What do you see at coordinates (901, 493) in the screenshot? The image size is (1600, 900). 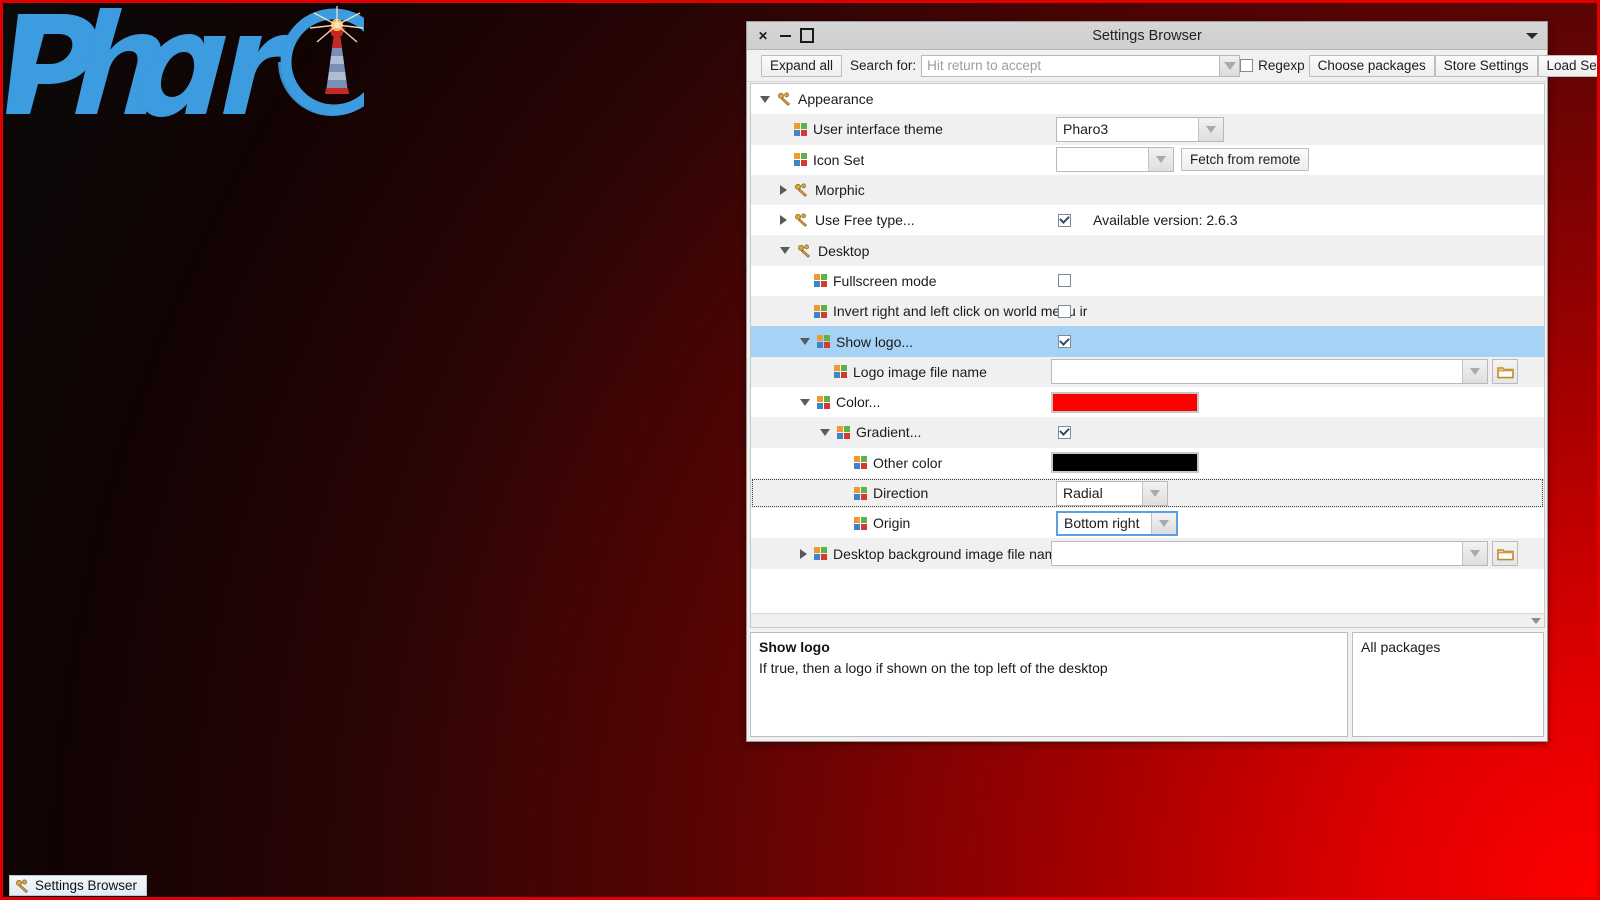 I see `tree-row-label: Direction` at bounding box center [901, 493].